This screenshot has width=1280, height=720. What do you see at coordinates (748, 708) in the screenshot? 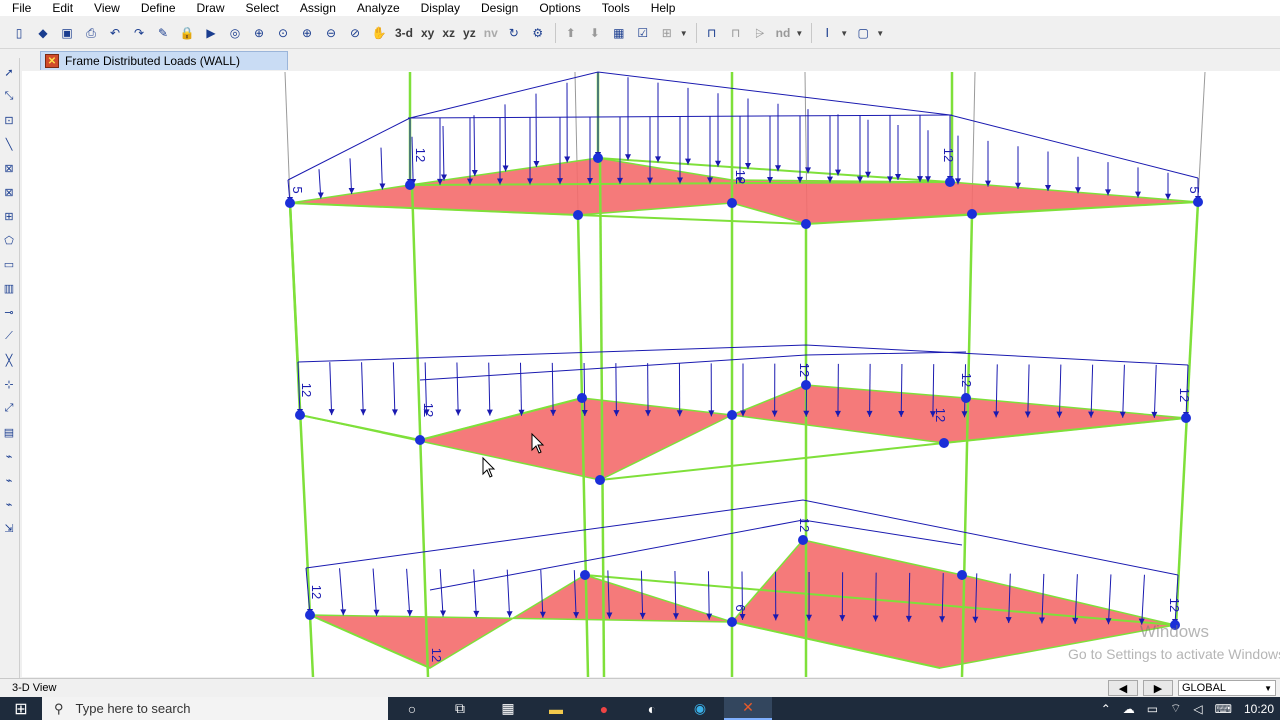
I see `sap2000-taskbar-icon: ✕` at bounding box center [748, 708].